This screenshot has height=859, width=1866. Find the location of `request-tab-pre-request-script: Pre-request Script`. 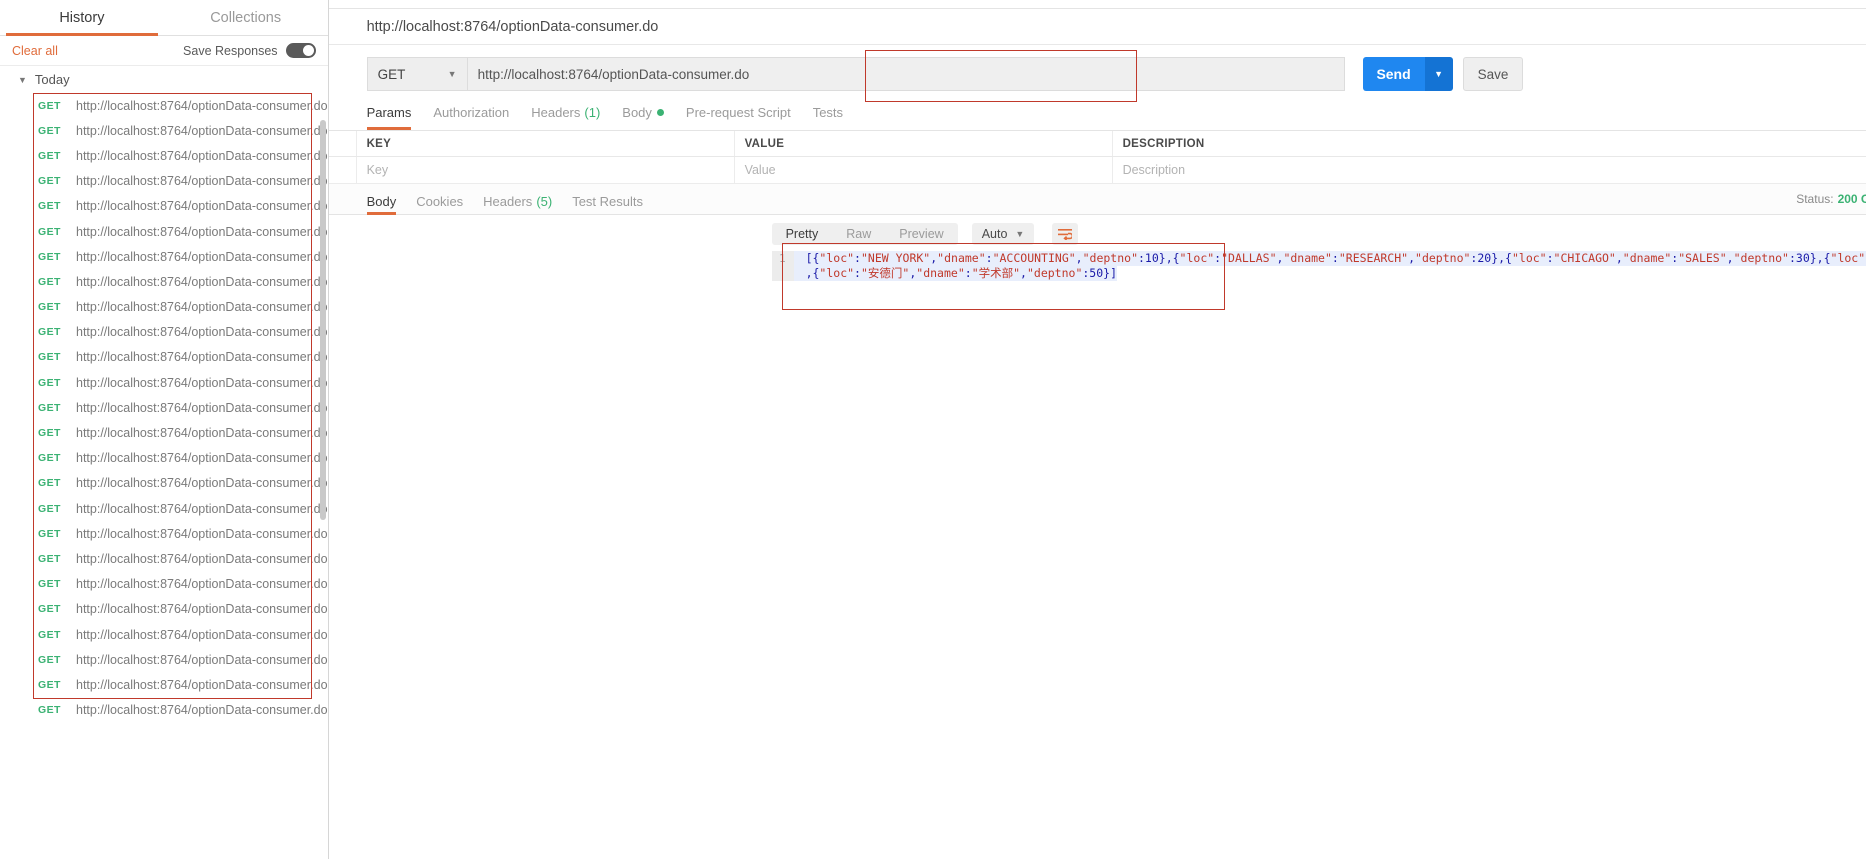

request-tab-pre-request-script: Pre-request Script is located at coordinates (738, 115).